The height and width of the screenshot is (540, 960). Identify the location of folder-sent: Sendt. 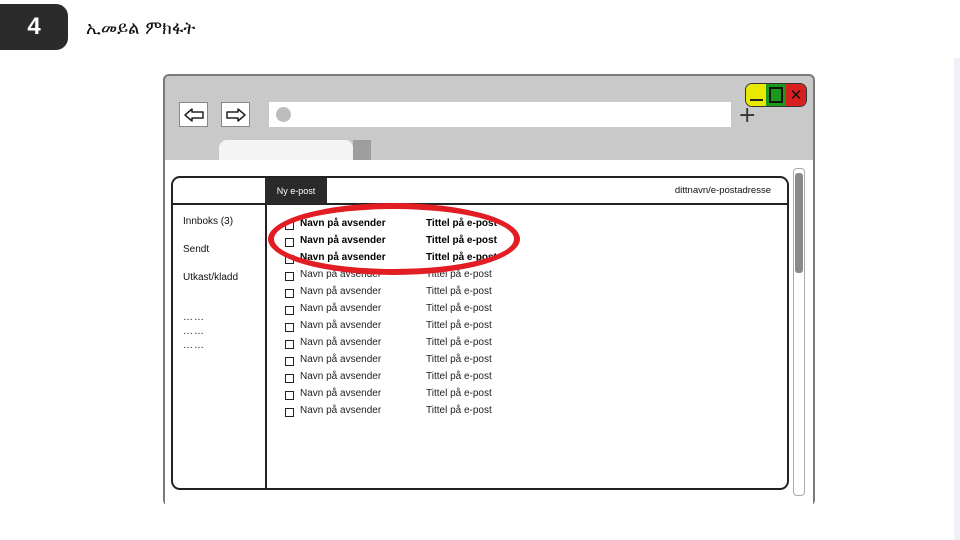
(196, 249).